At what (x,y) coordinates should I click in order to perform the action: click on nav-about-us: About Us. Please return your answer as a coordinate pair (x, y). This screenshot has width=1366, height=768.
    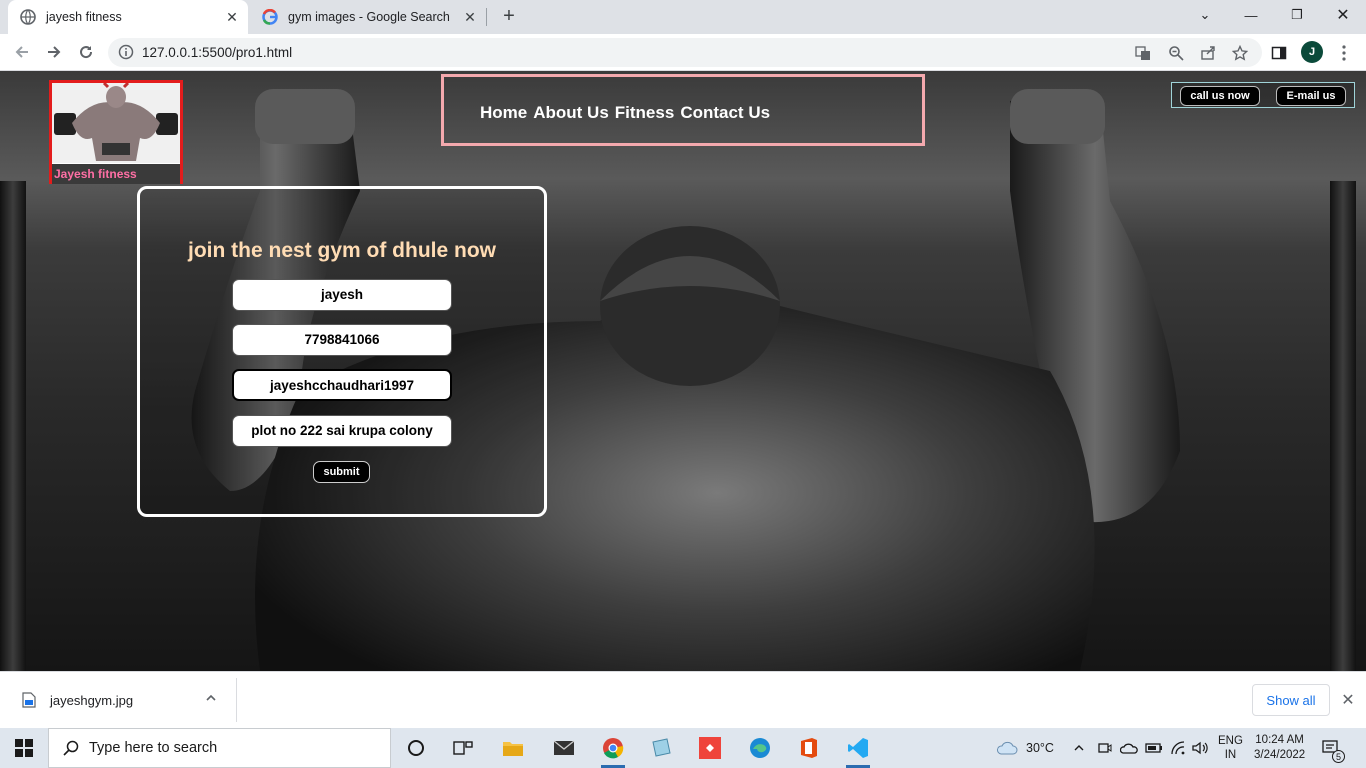
    Looking at the image, I should click on (571, 113).